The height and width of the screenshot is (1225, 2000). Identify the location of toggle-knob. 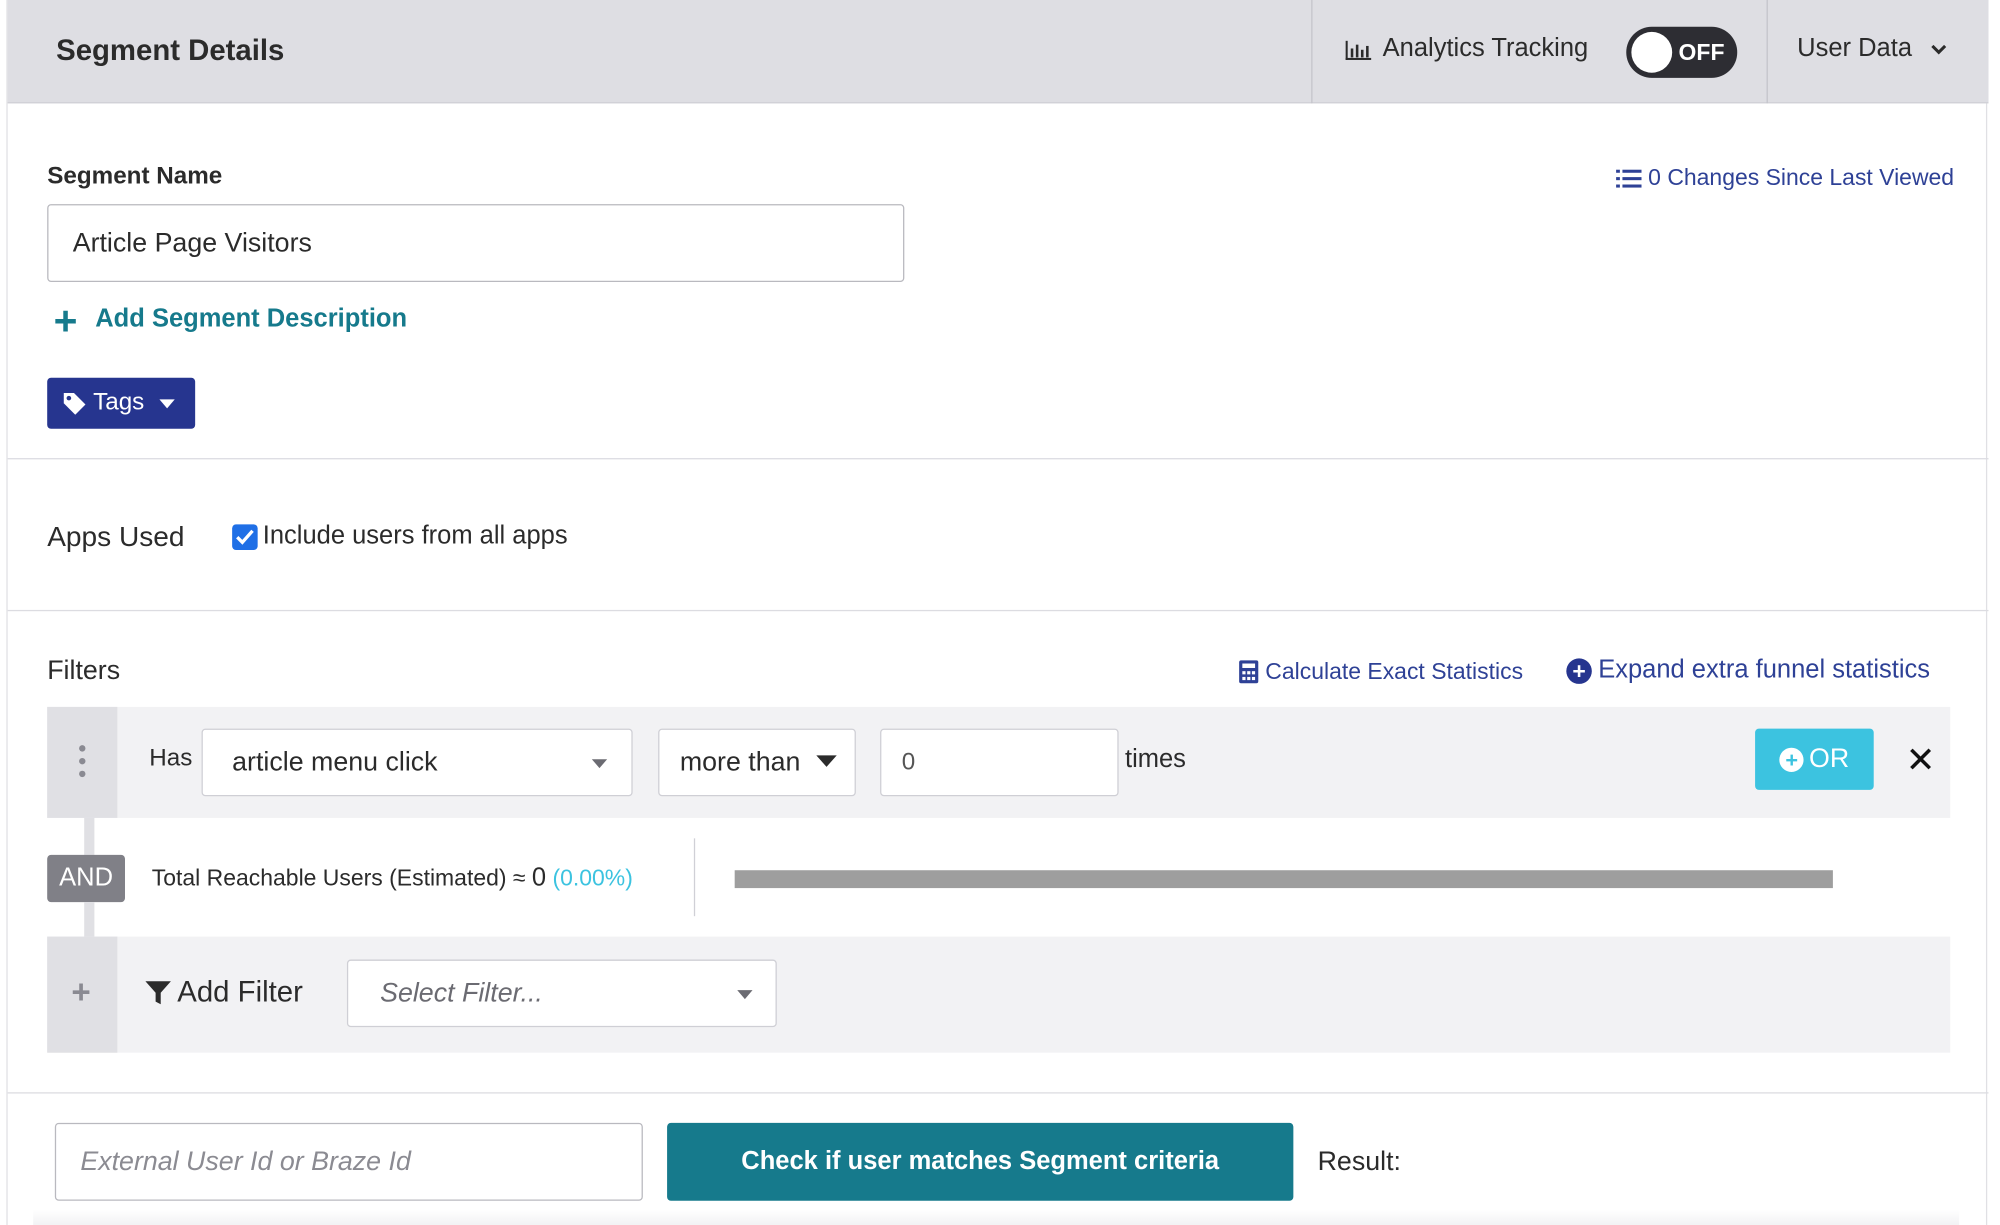
(1652, 52).